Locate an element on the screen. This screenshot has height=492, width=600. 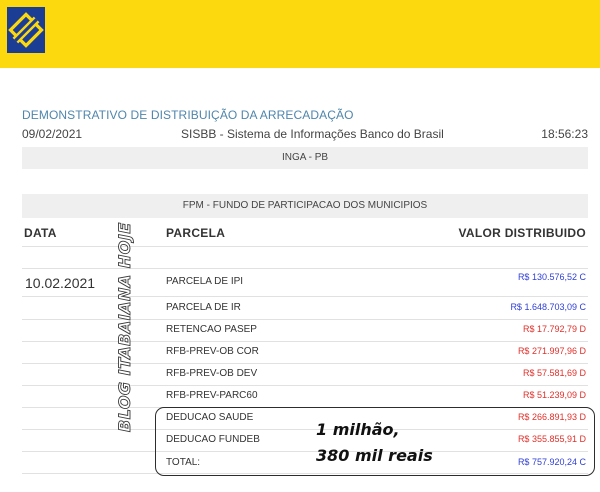
row-valor: R$ 1.648.703,09 C is located at coordinates (548, 307).